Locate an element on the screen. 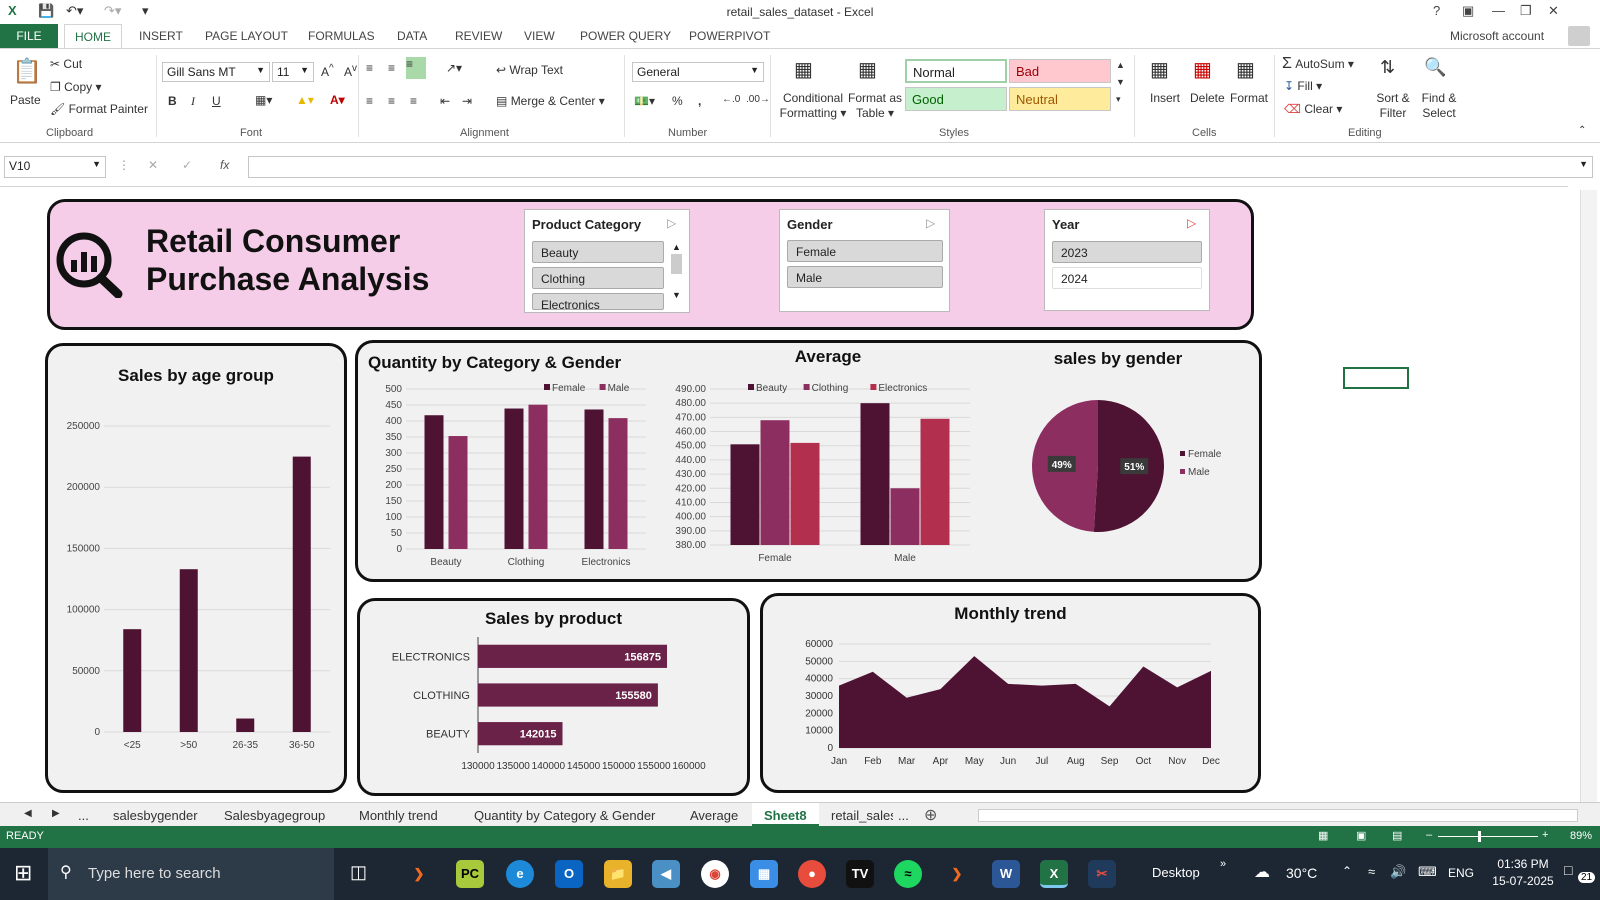 This screenshot has height=900, width=1600. sheet-tab-monthly-trend: Monthly trend is located at coordinates (398, 815).